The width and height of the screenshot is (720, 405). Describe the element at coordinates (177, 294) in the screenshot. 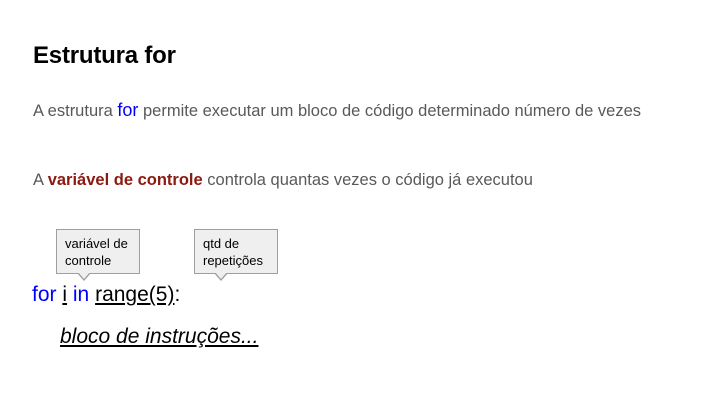

I see `code-colon: :` at that location.